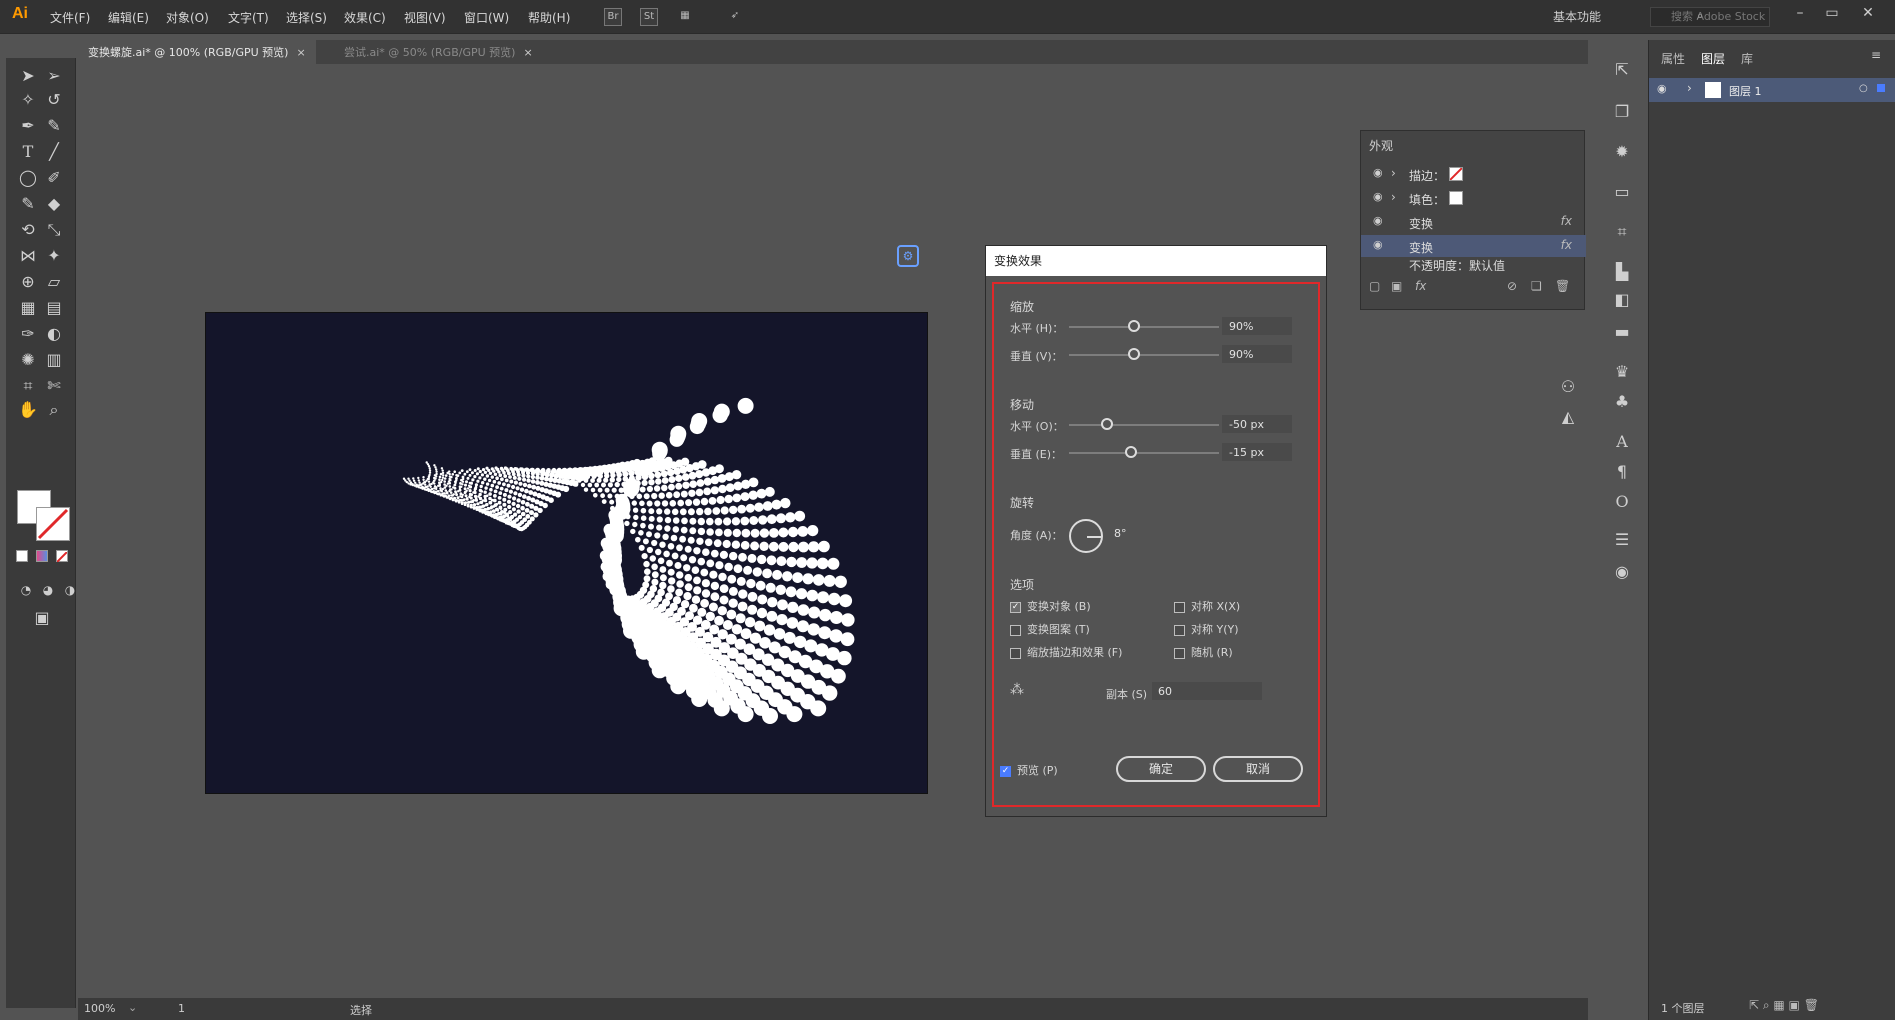 The width and height of the screenshot is (1895, 1020). Describe the element at coordinates (1131, 452) in the screenshot. I see `move-v-slider-knob` at that location.